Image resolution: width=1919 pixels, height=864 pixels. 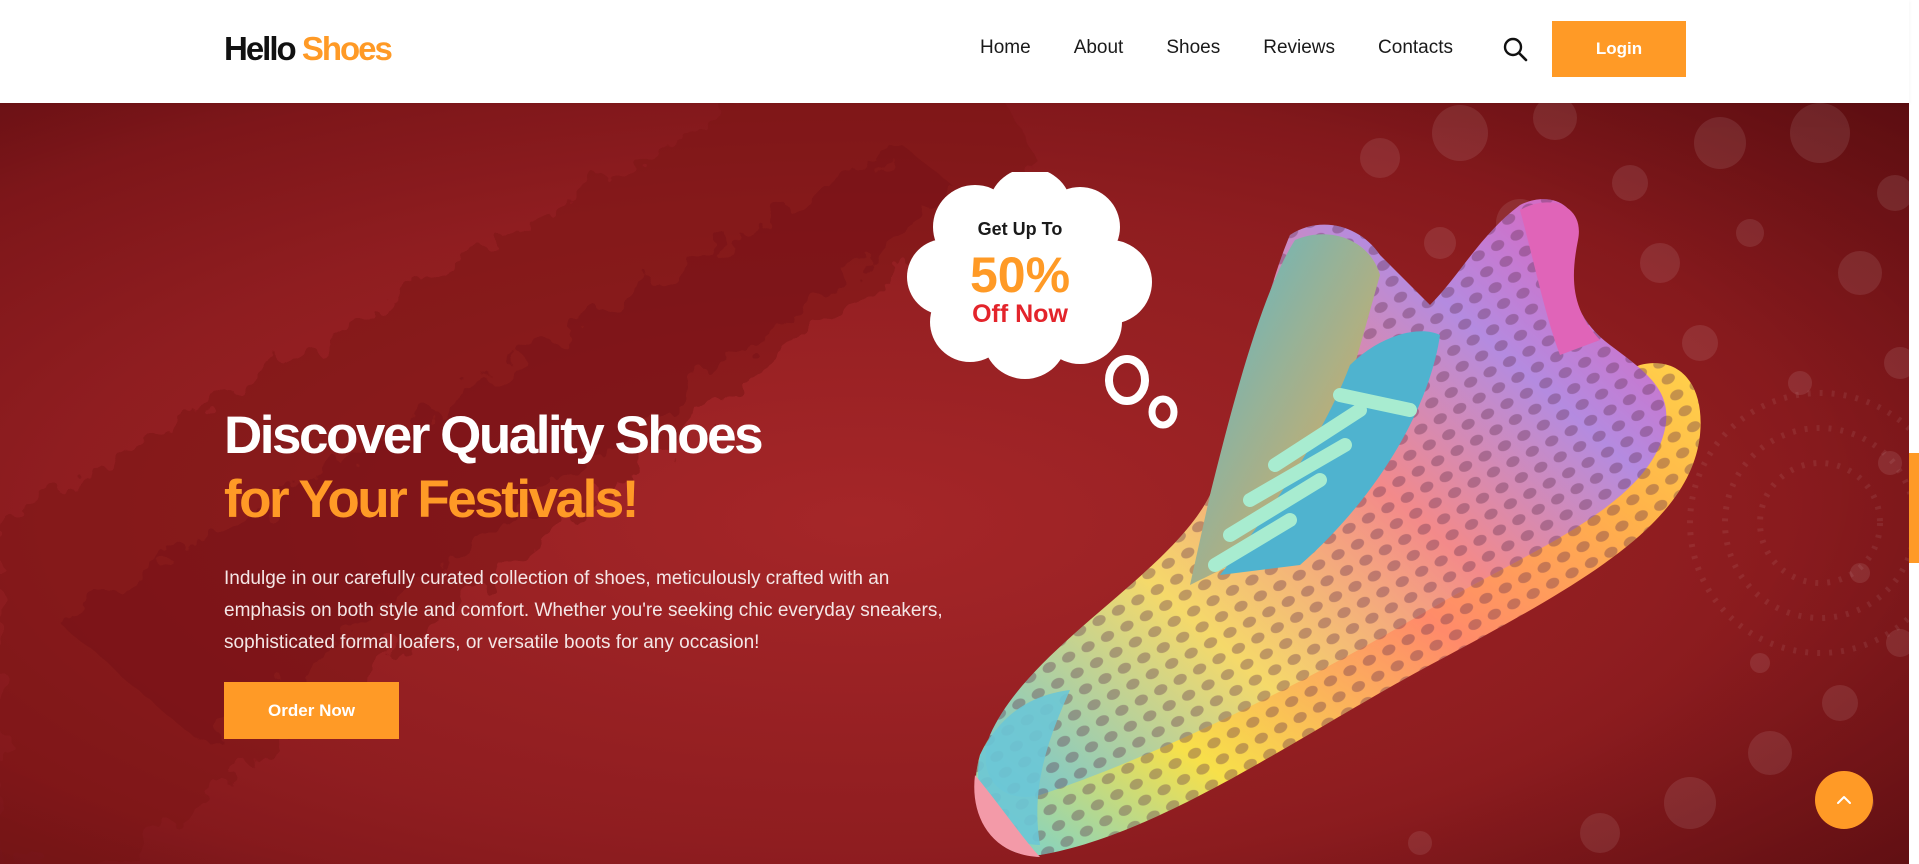 What do you see at coordinates (1005, 48) in the screenshot?
I see `nav-home: Home` at bounding box center [1005, 48].